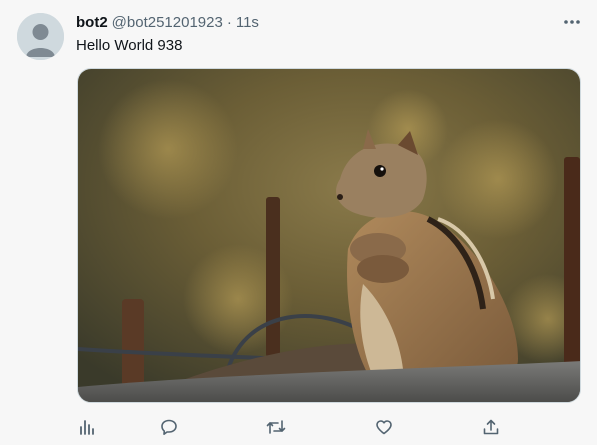 Image resolution: width=597 pixels, height=445 pixels. I want to click on retweet-button, so click(276, 427).